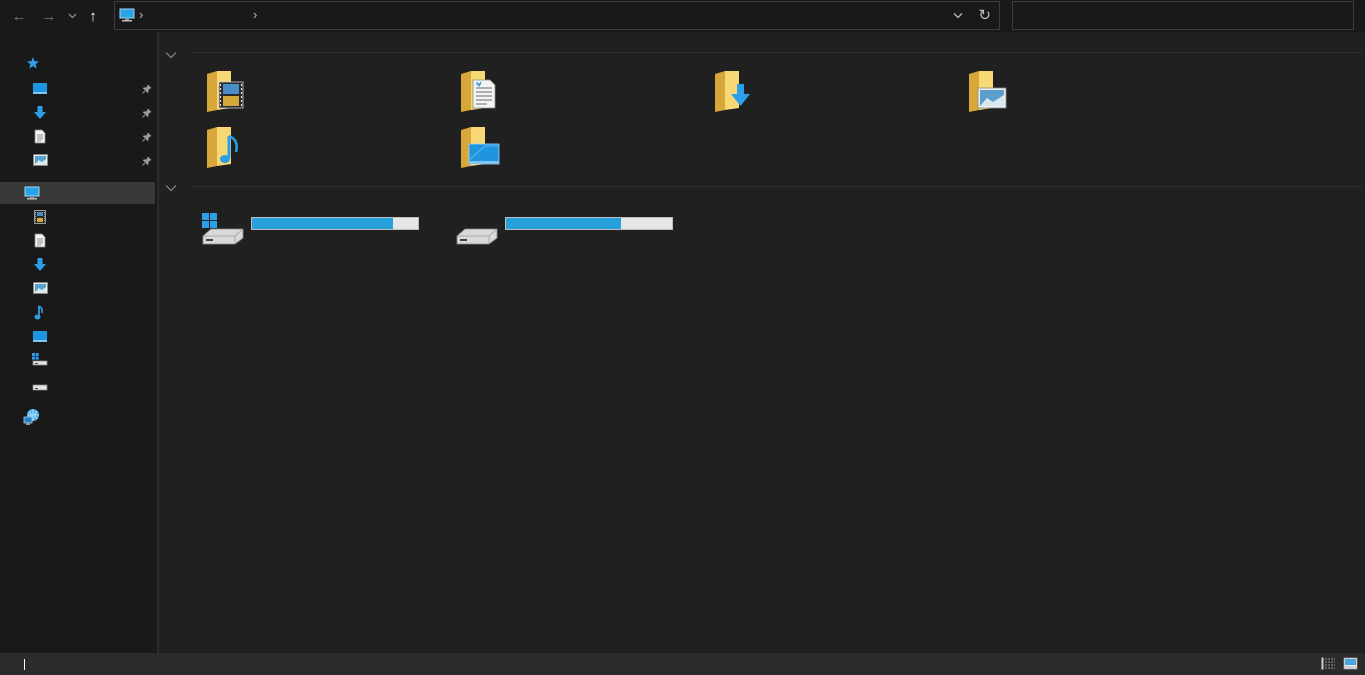 The width and height of the screenshot is (1365, 675). Describe the element at coordinates (77, 64) in the screenshot. I see `sidebar-item-quick-access` at that location.